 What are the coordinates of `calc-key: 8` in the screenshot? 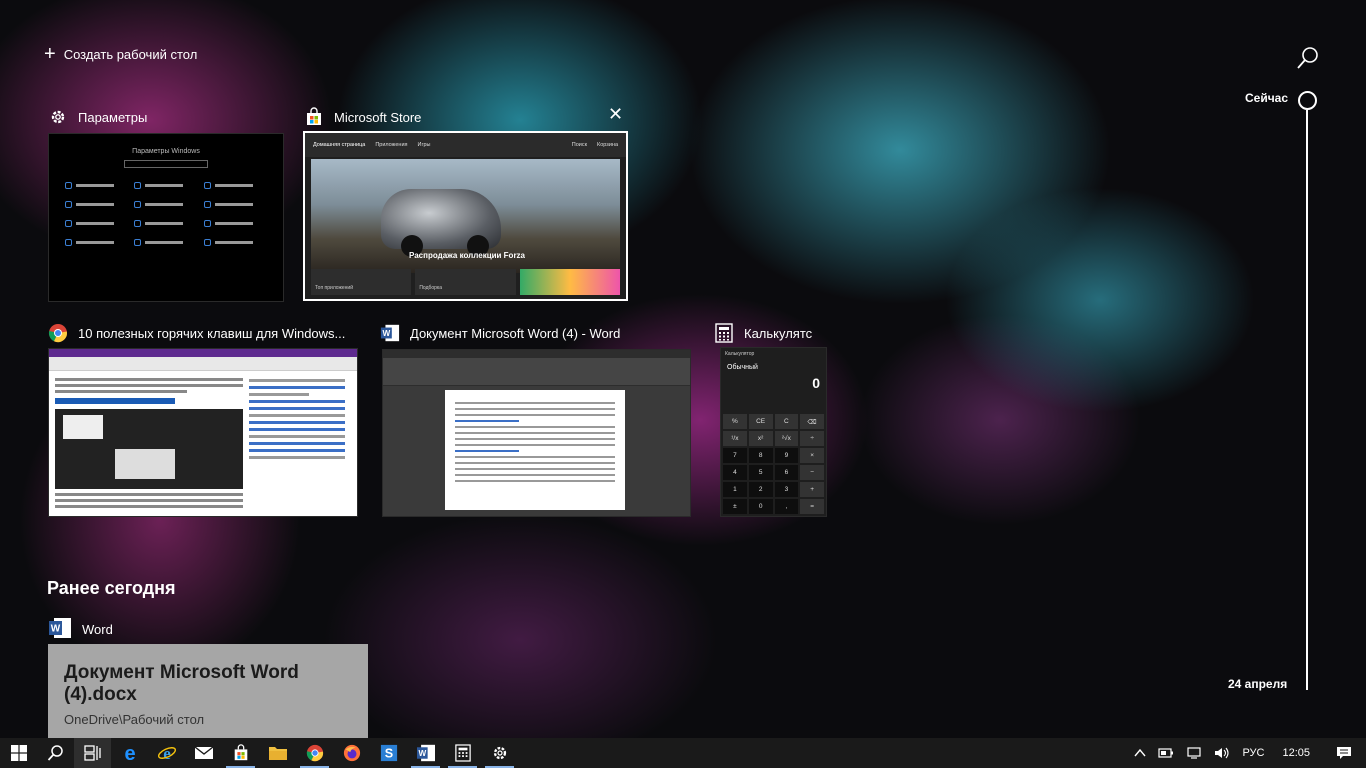 It's located at (760, 455).